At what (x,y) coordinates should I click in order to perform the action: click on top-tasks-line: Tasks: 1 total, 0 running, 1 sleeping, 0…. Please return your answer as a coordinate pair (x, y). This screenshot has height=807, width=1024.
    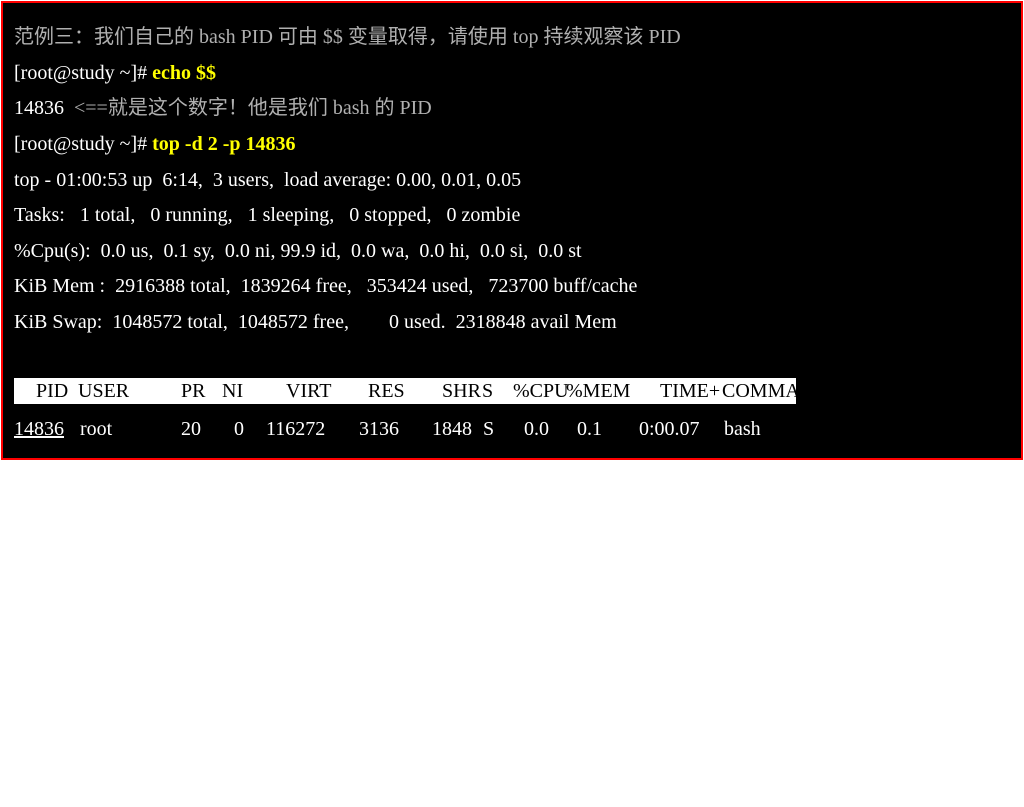
    Looking at the image, I should click on (267, 215).